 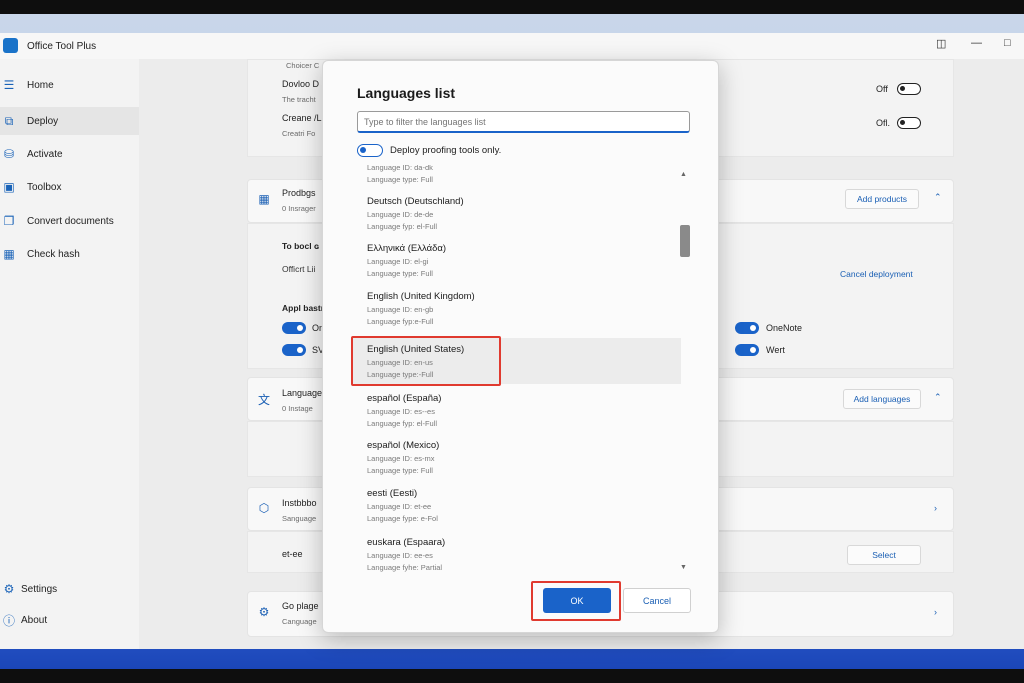 What do you see at coordinates (299, 208) in the screenshot?
I see `products-subtitle: 0 Insrager` at bounding box center [299, 208].